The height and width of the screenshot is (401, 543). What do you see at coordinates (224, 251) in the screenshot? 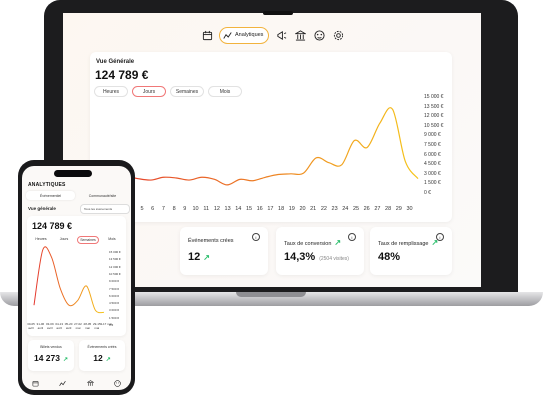
I see `stat-card-events: i Événements crées 12 ↗` at bounding box center [224, 251].